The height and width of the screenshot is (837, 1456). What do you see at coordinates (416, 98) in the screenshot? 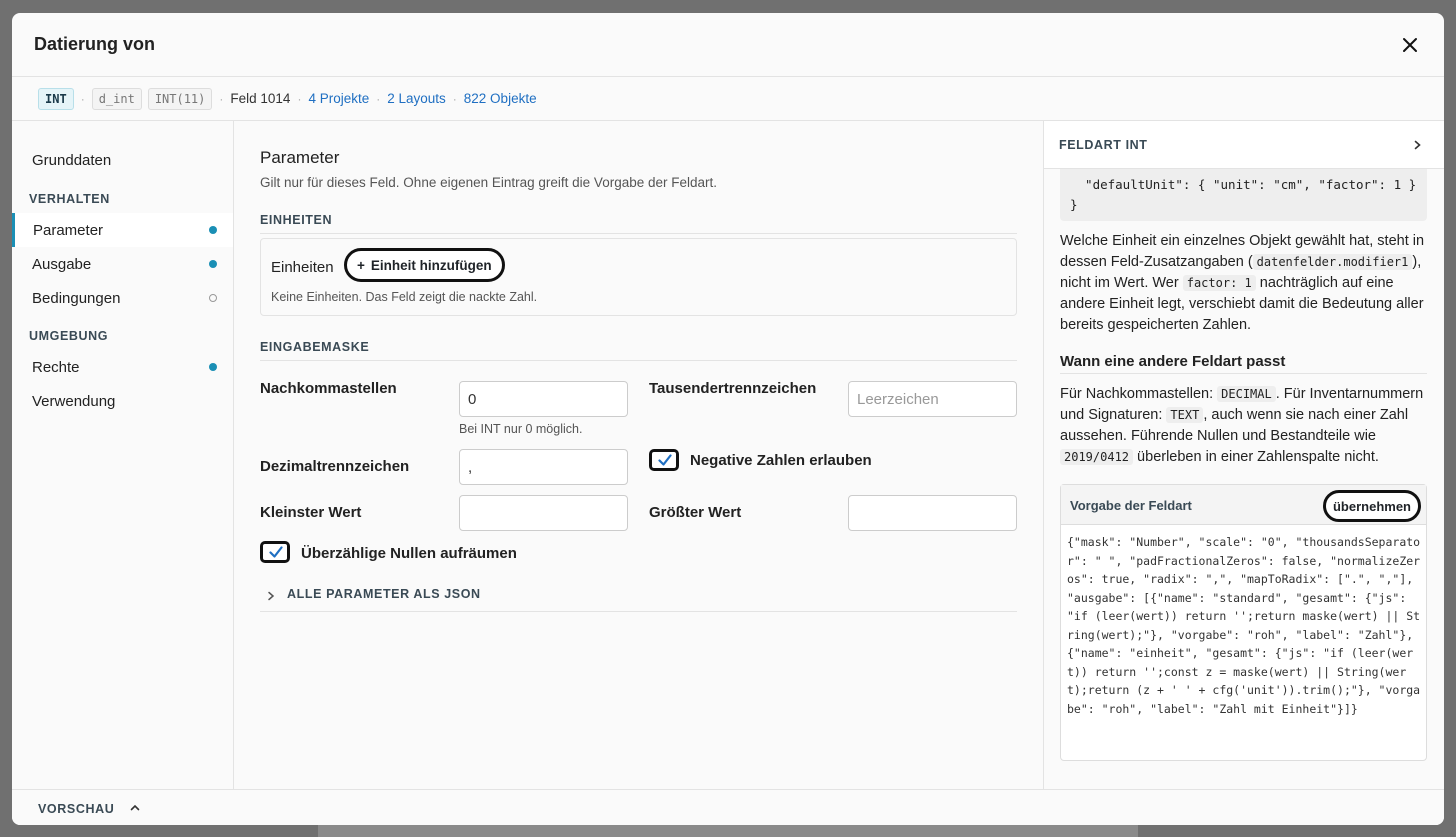
I see `layouts-link: 2 Layouts` at bounding box center [416, 98].